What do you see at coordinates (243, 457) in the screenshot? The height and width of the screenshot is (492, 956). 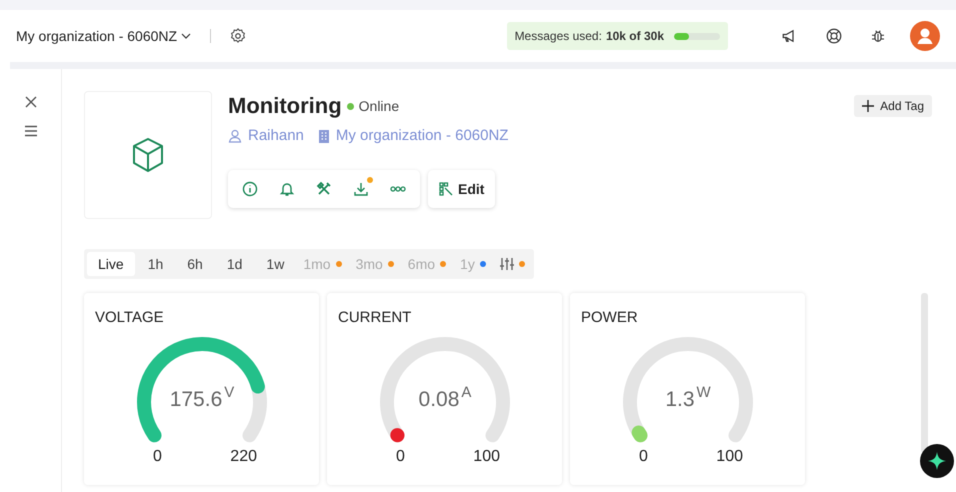 I see `gauge-max: 220` at bounding box center [243, 457].